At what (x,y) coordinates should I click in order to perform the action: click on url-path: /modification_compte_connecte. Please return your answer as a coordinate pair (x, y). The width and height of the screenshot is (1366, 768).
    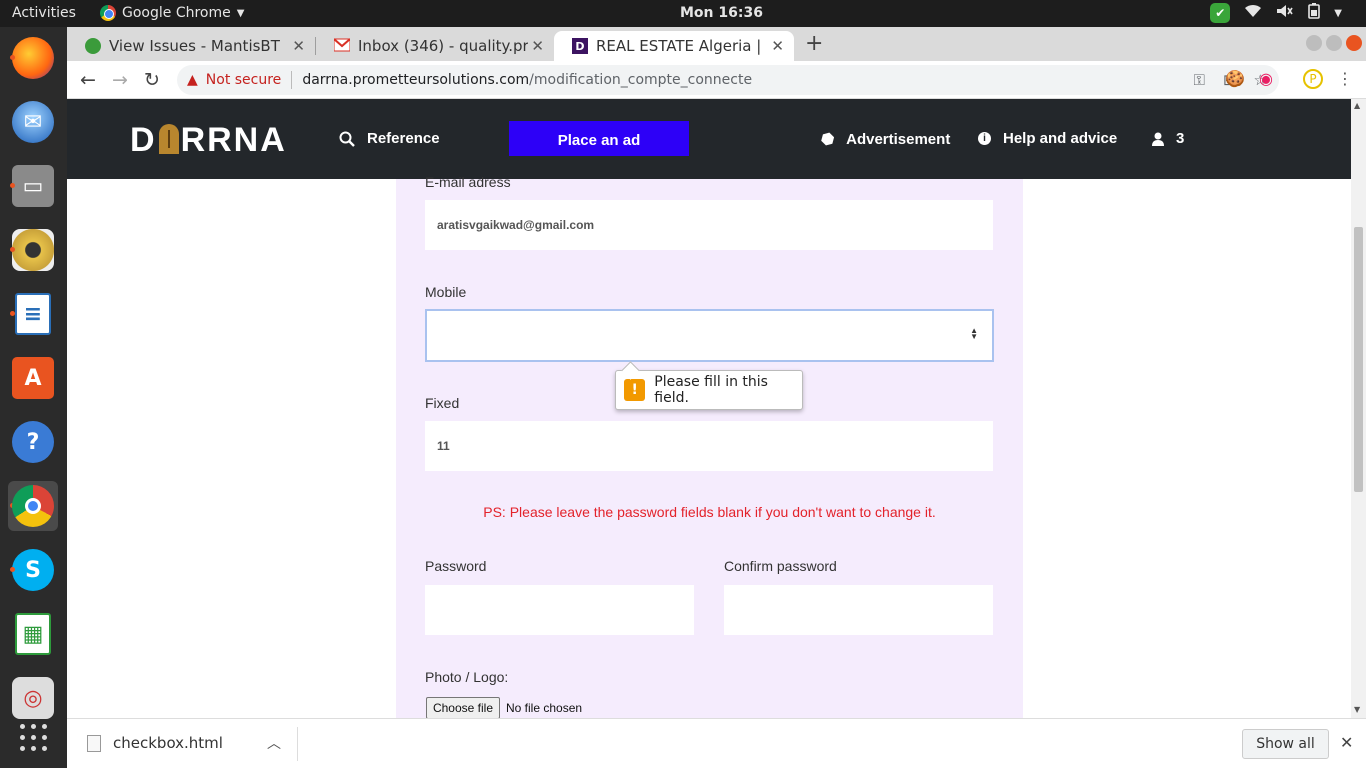
    Looking at the image, I should click on (641, 80).